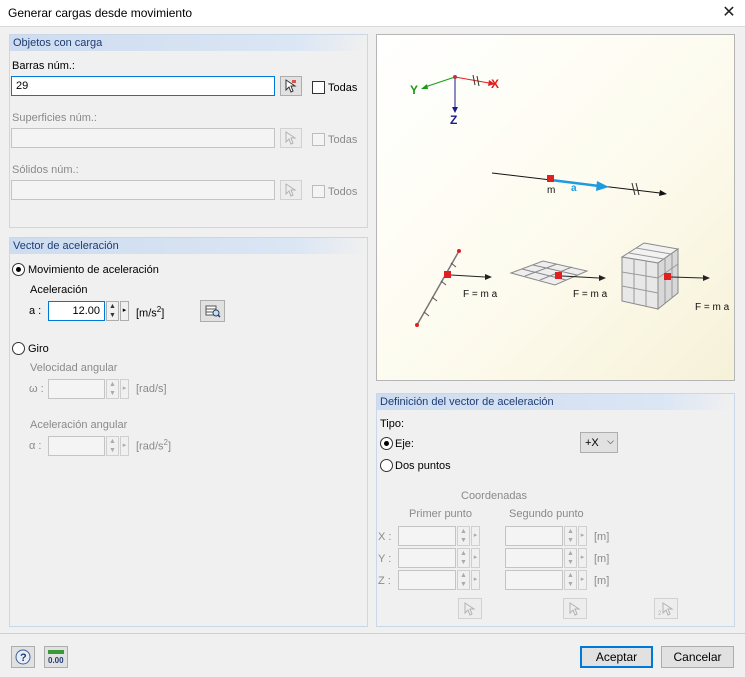  I want to click on members-all-label: Todas, so click(343, 88).